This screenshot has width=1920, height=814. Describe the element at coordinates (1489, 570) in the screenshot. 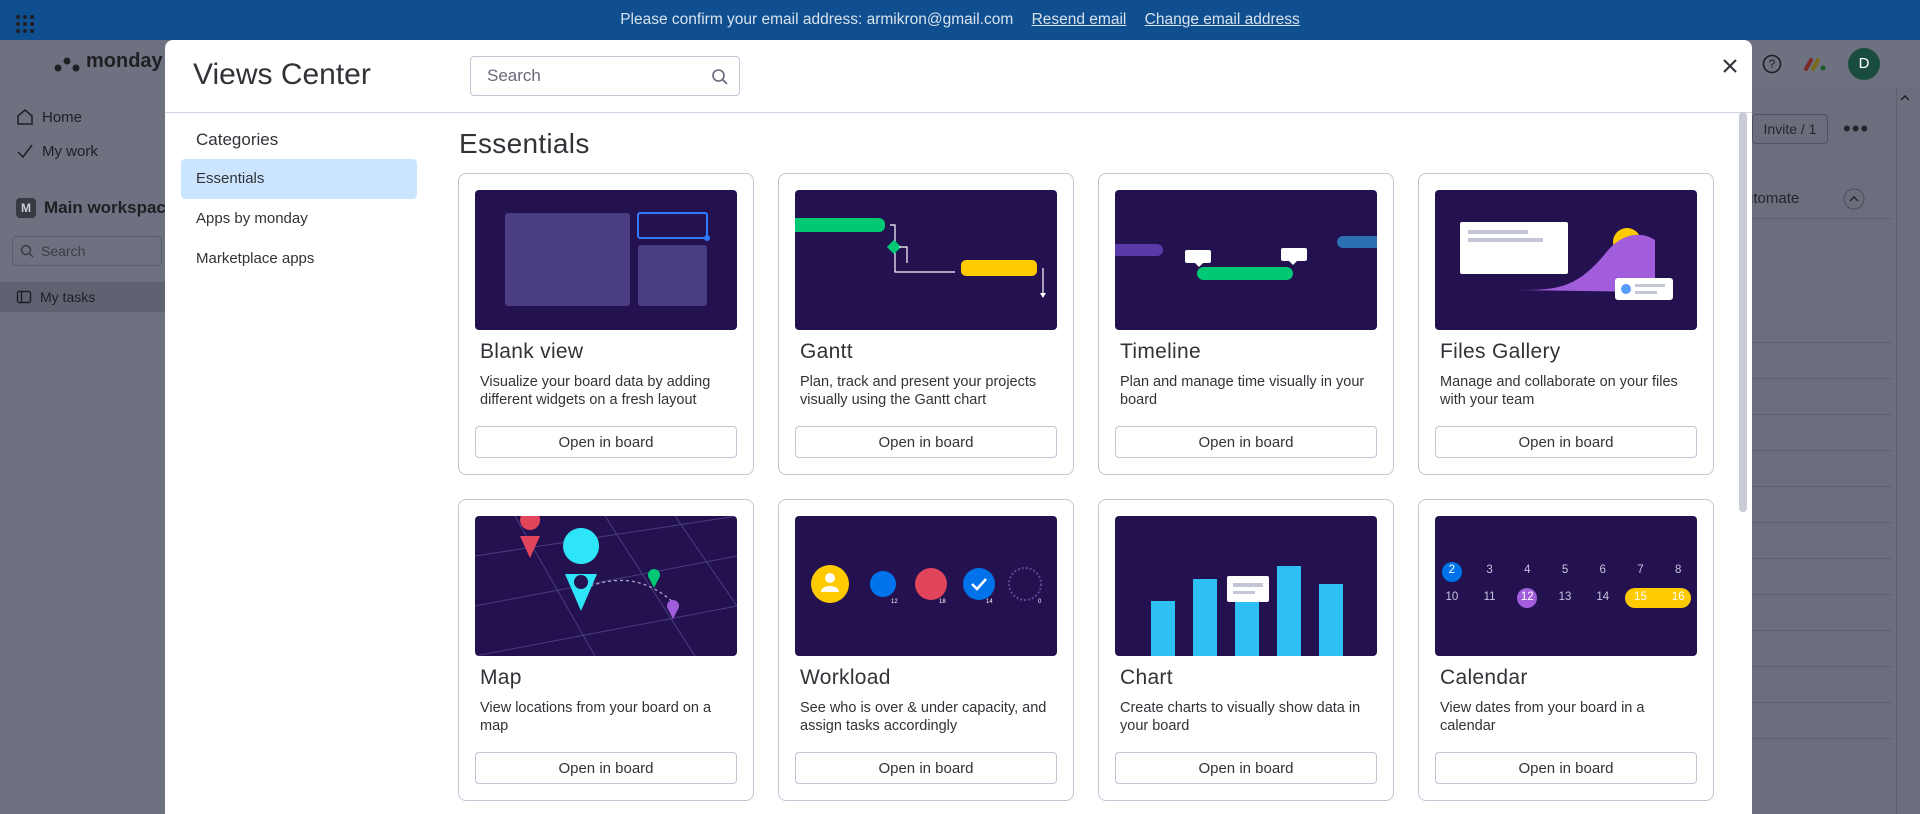

I see `calendar-day: 3` at that location.